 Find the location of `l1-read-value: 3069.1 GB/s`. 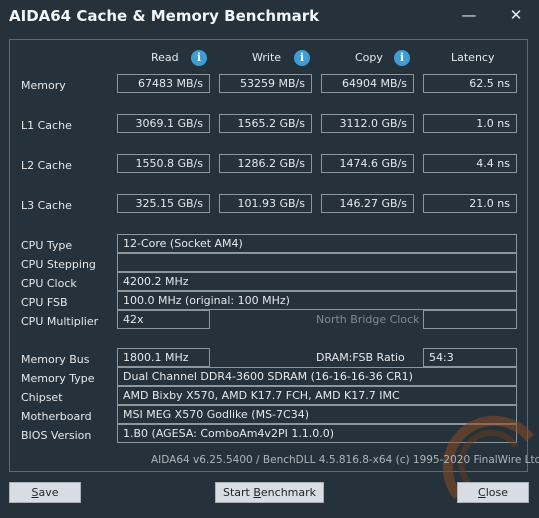

l1-read-value: 3069.1 GB/s is located at coordinates (163, 123).